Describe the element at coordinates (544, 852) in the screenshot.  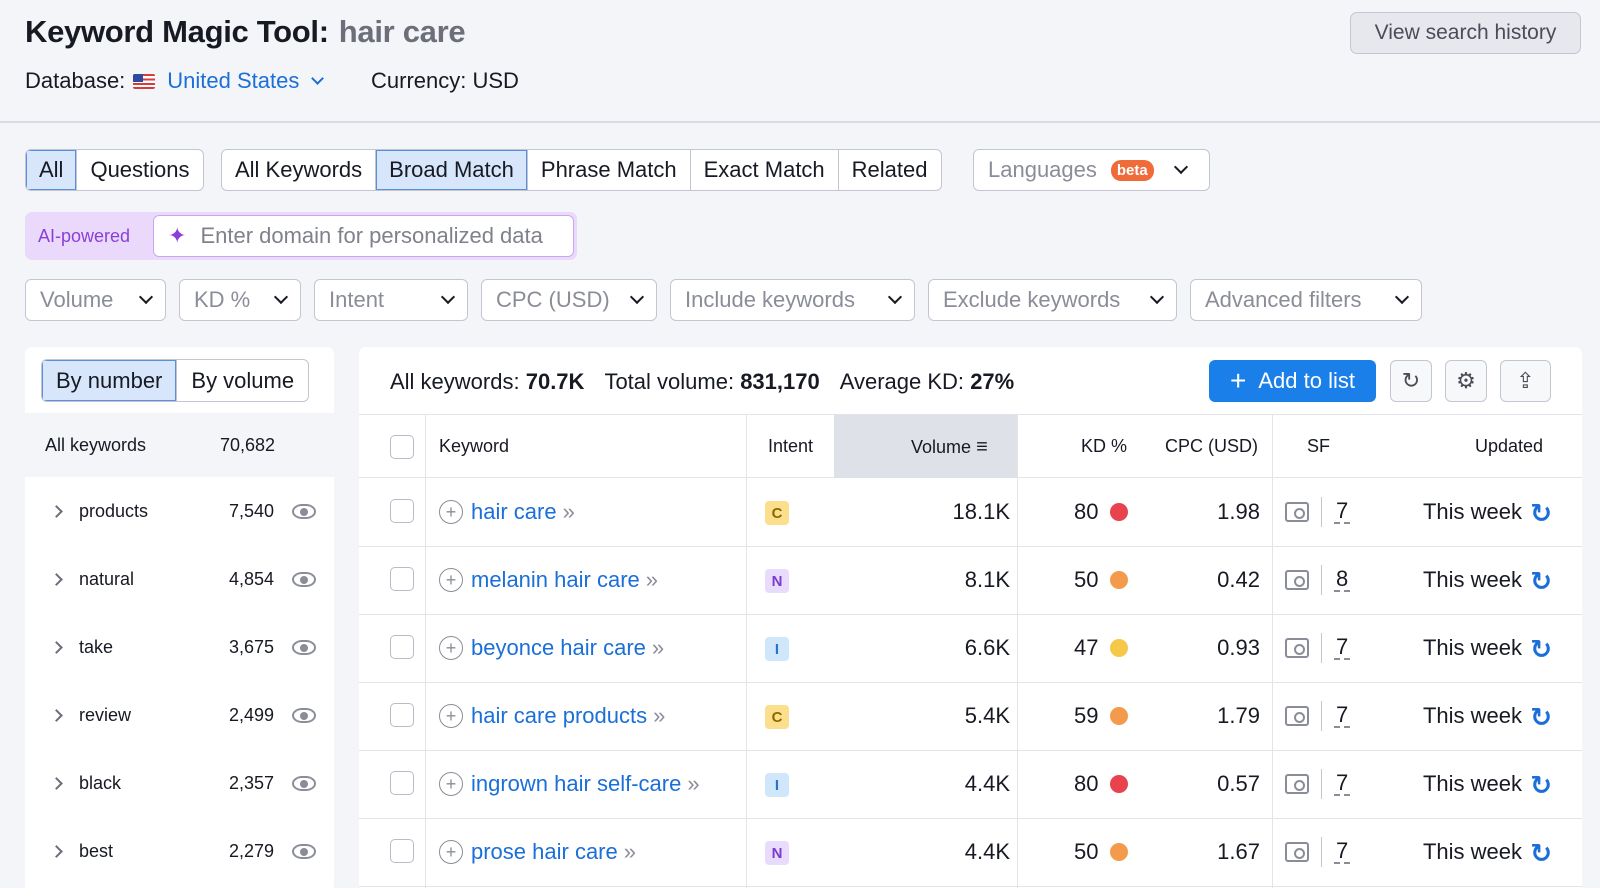
I see `keyword-link: prose hair care` at that location.